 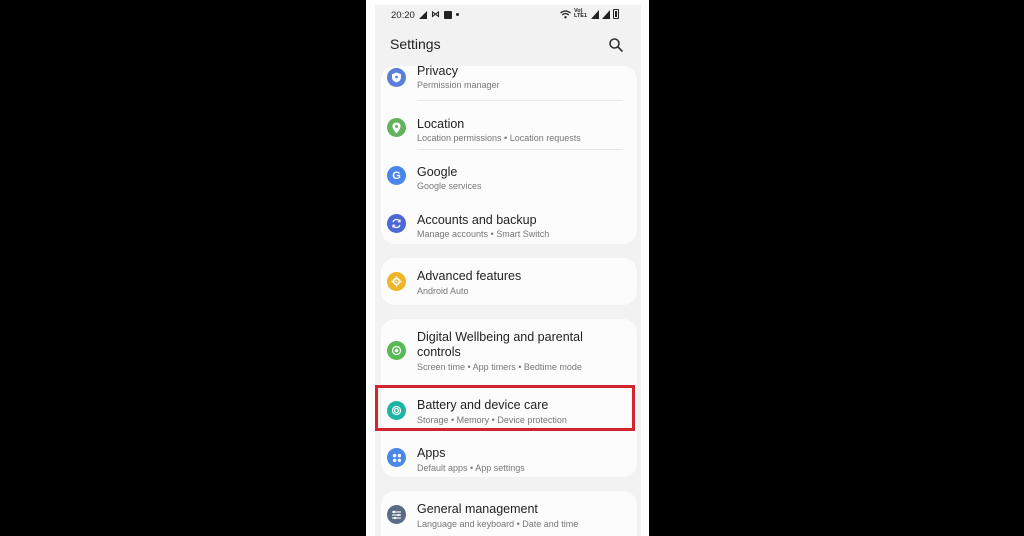 What do you see at coordinates (437, 71) in the screenshot?
I see `settings-item-label: Privacy` at bounding box center [437, 71].